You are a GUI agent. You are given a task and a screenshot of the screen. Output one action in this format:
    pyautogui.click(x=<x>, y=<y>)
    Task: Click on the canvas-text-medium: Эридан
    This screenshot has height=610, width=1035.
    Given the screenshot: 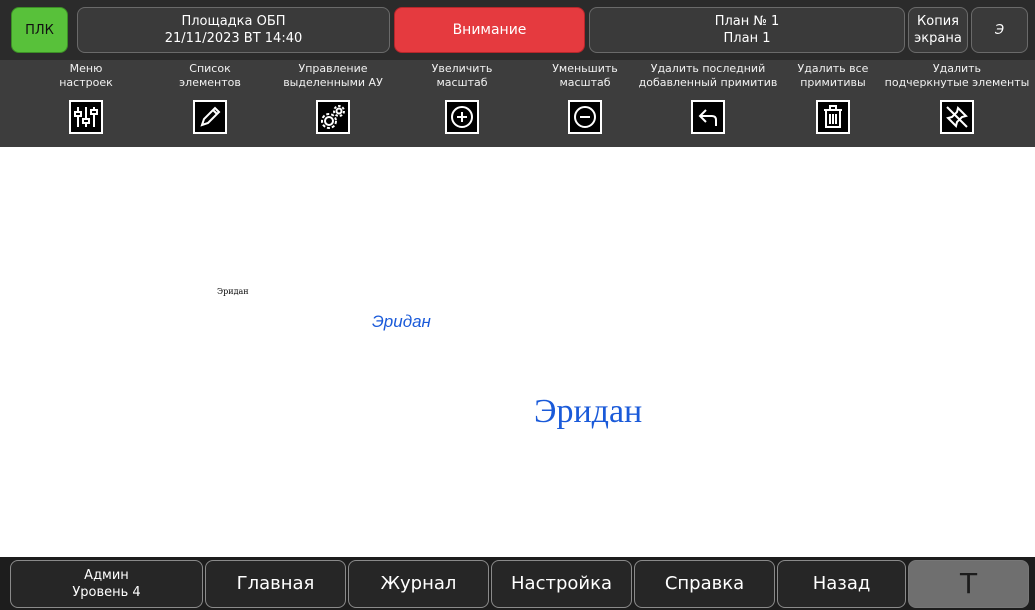 What is the action you would take?
    pyautogui.click(x=401, y=322)
    